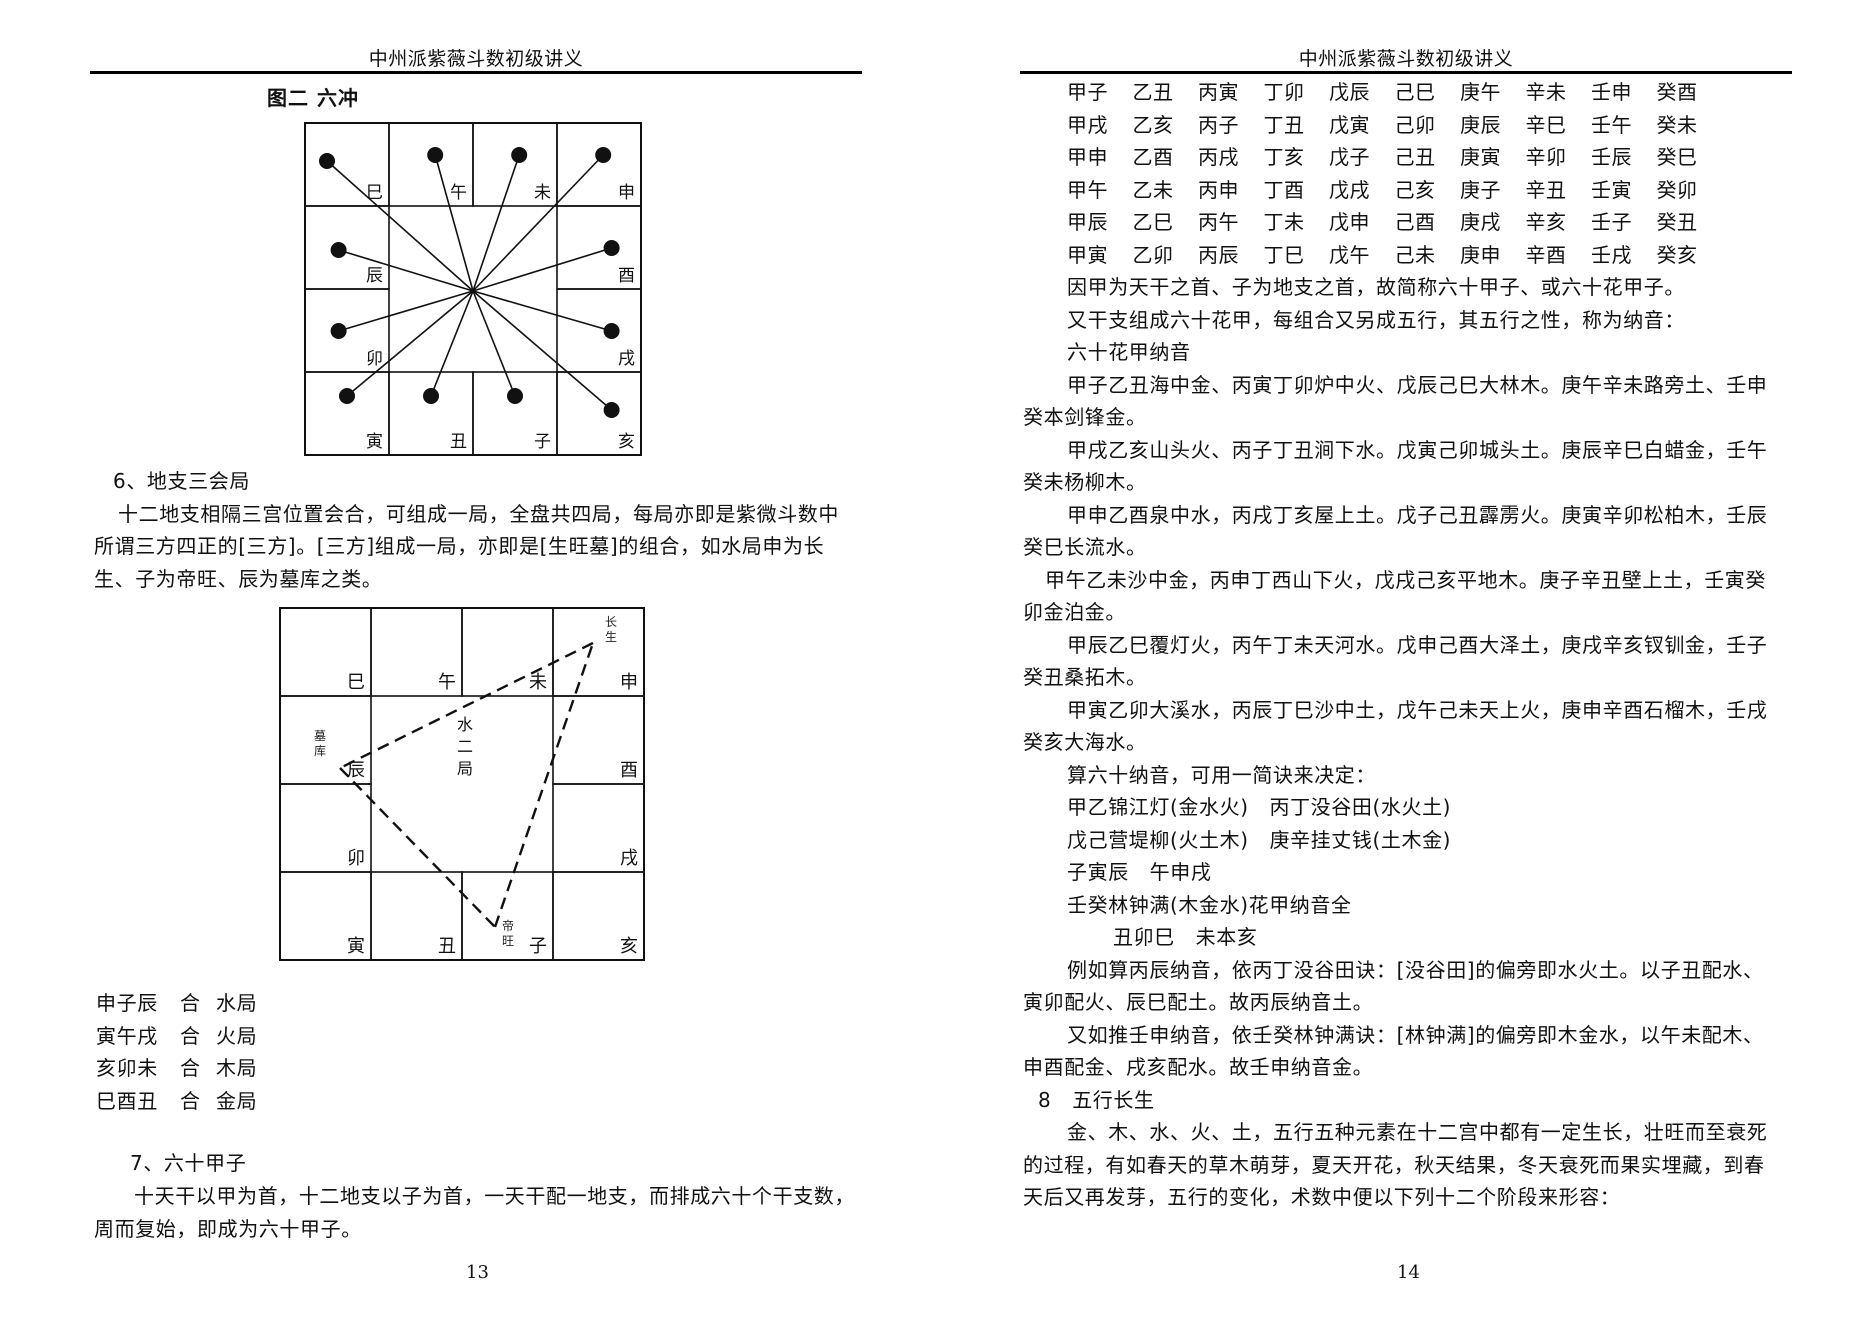  I want to click on paragraph-line: 算六十纳音，可用一简诀来决定：, so click(1221, 774).